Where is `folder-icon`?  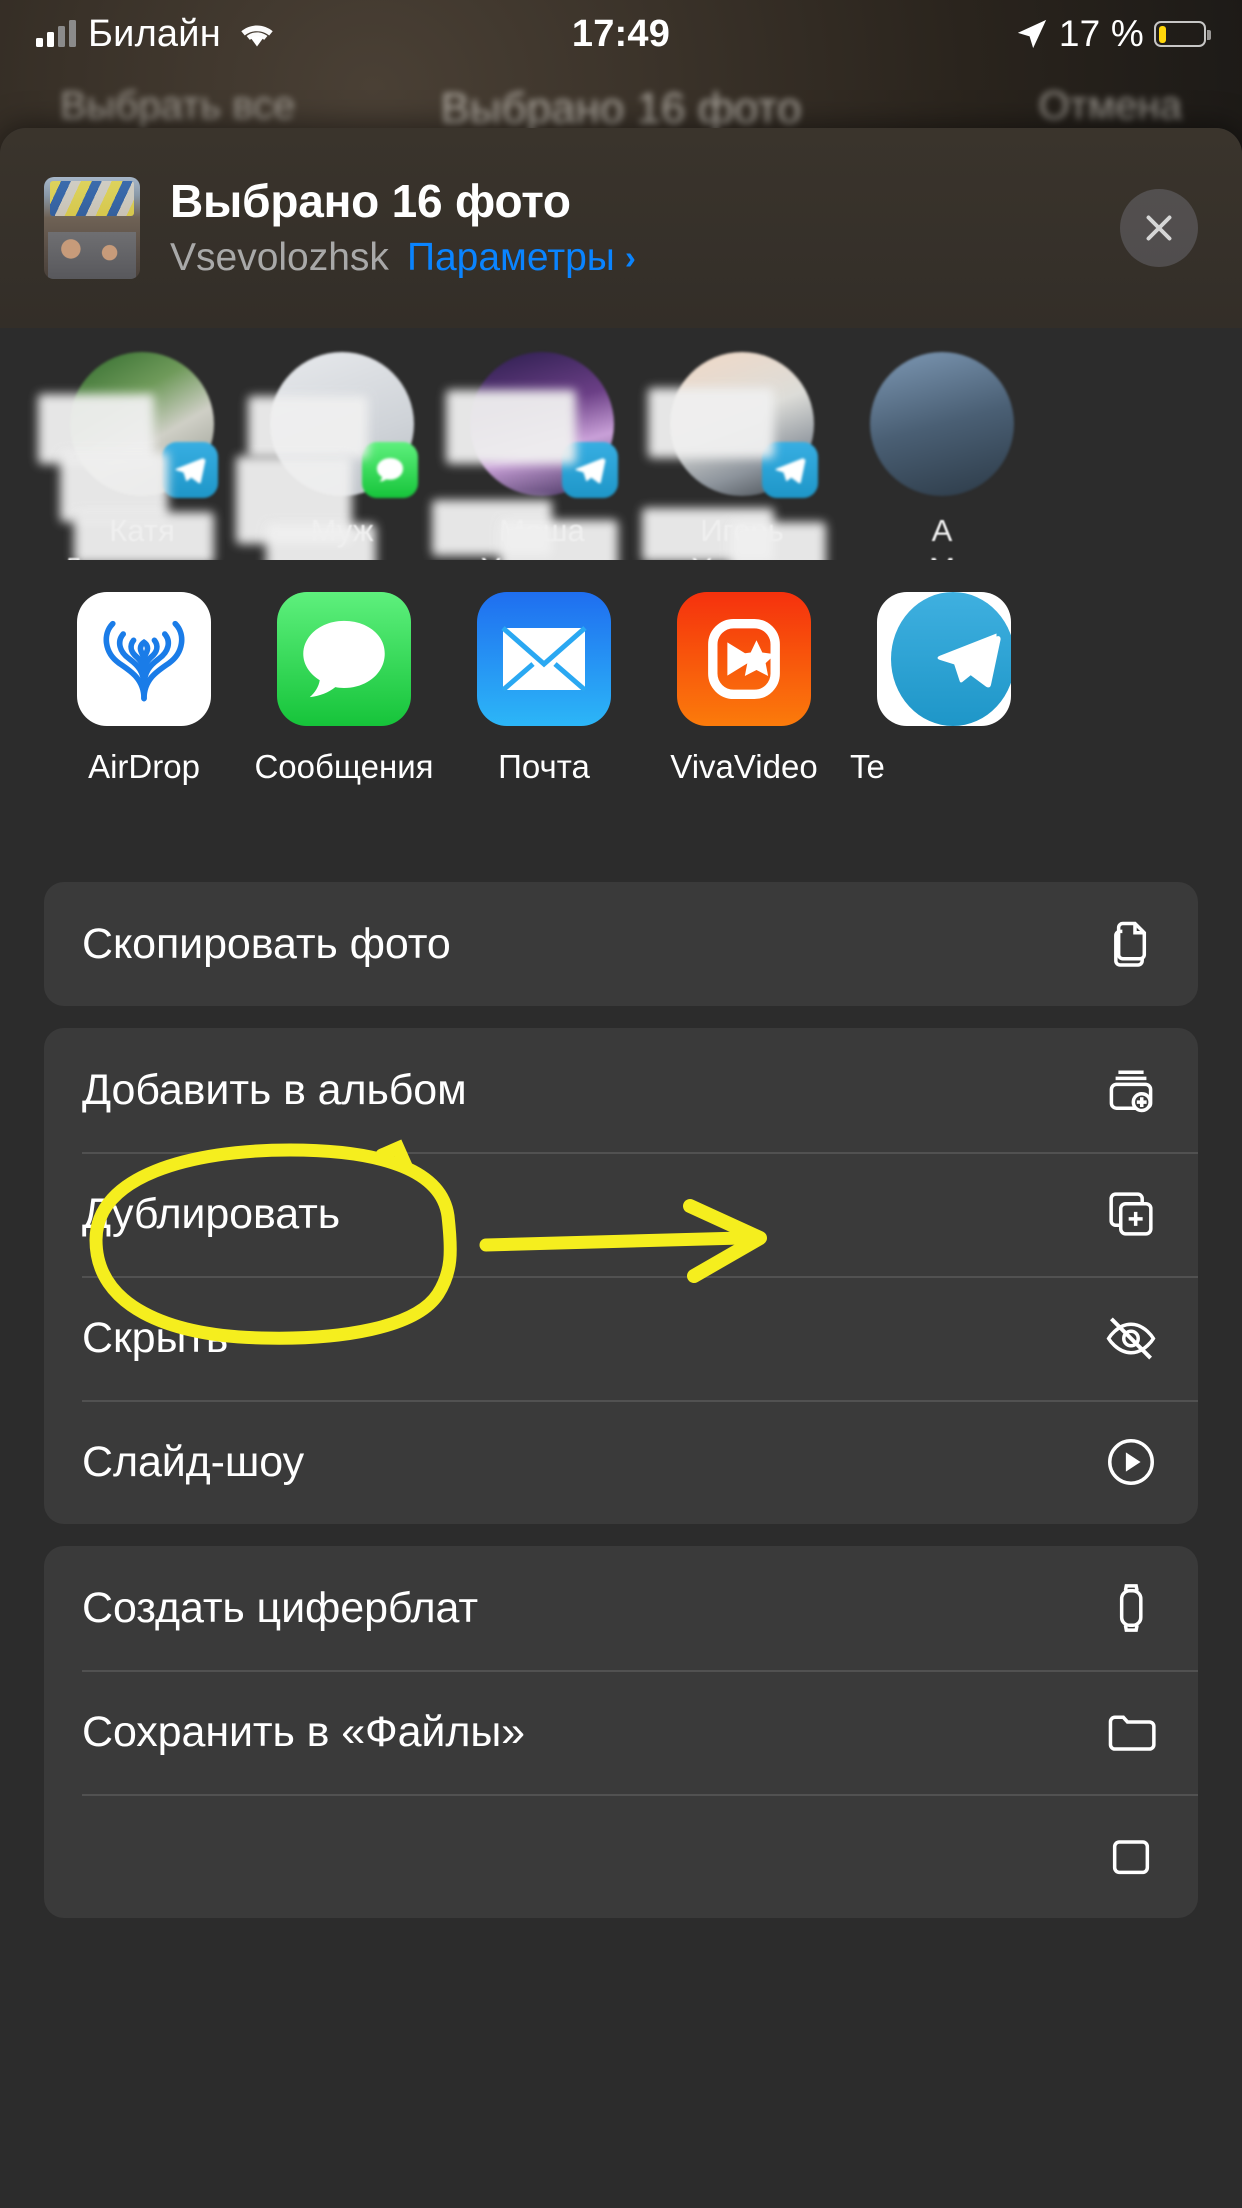
folder-icon is located at coordinates (1131, 1732).